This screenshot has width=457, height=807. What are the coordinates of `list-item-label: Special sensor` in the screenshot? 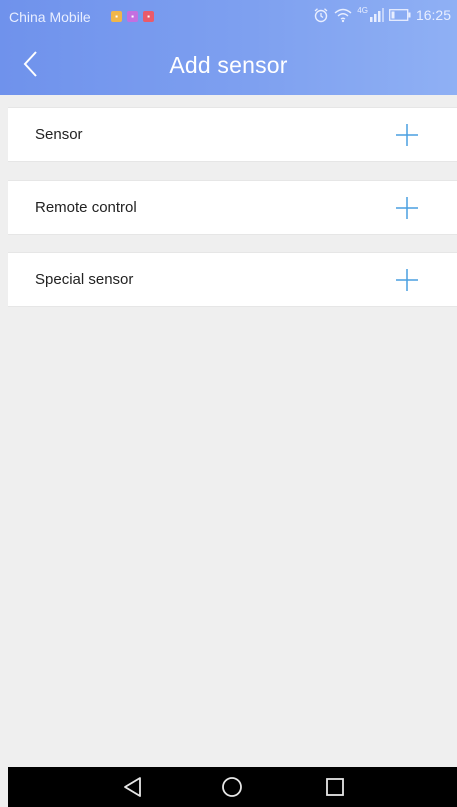 It's located at (84, 279).